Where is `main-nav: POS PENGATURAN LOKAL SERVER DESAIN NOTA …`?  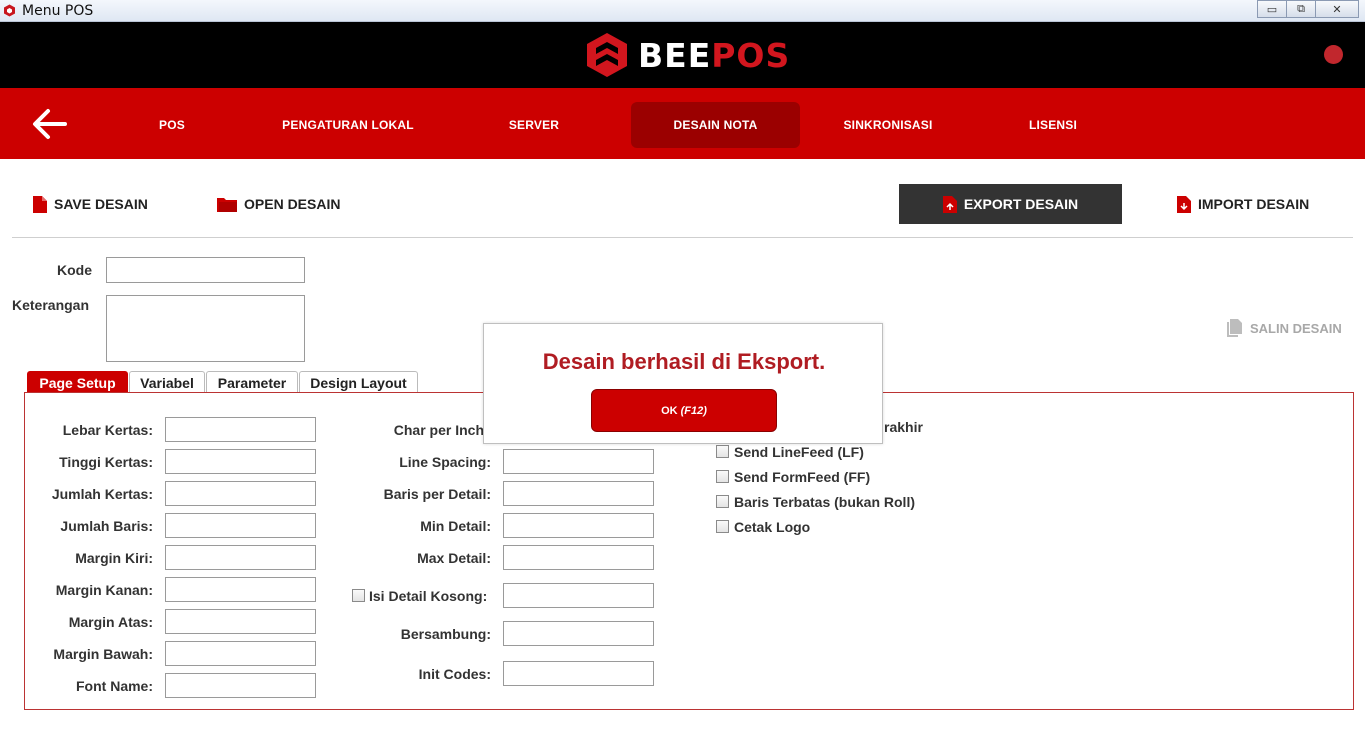 main-nav: POS PENGATURAN LOKAL SERVER DESAIN NOTA … is located at coordinates (682, 123).